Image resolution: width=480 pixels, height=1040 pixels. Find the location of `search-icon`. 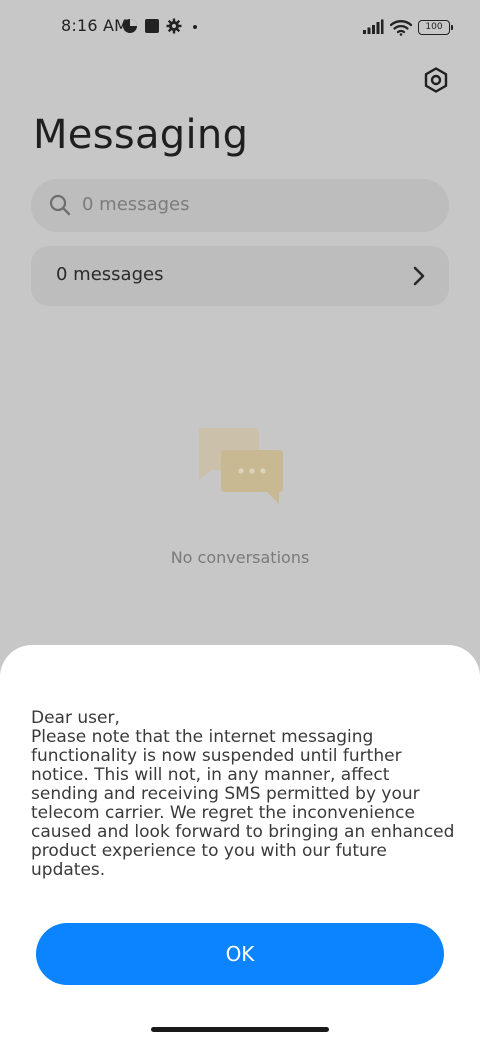

search-icon is located at coordinates (60, 205).